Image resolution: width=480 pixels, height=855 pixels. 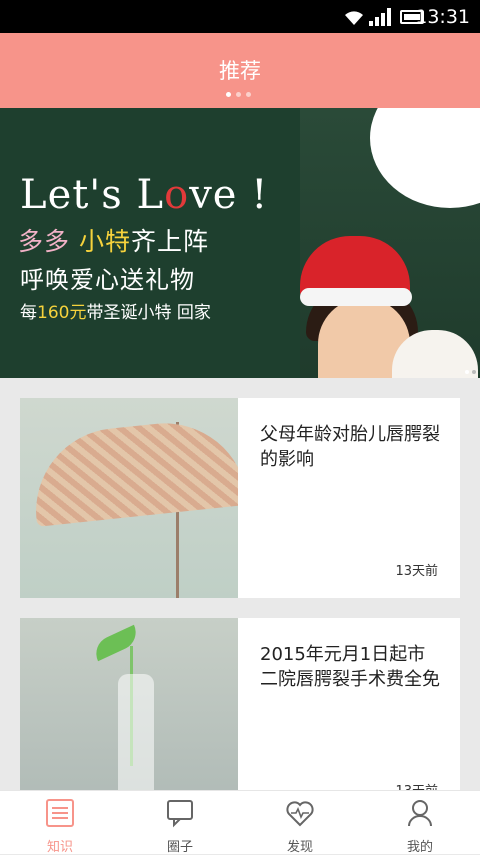 I want to click on tab-knowledge: 知识, so click(x=60, y=823).